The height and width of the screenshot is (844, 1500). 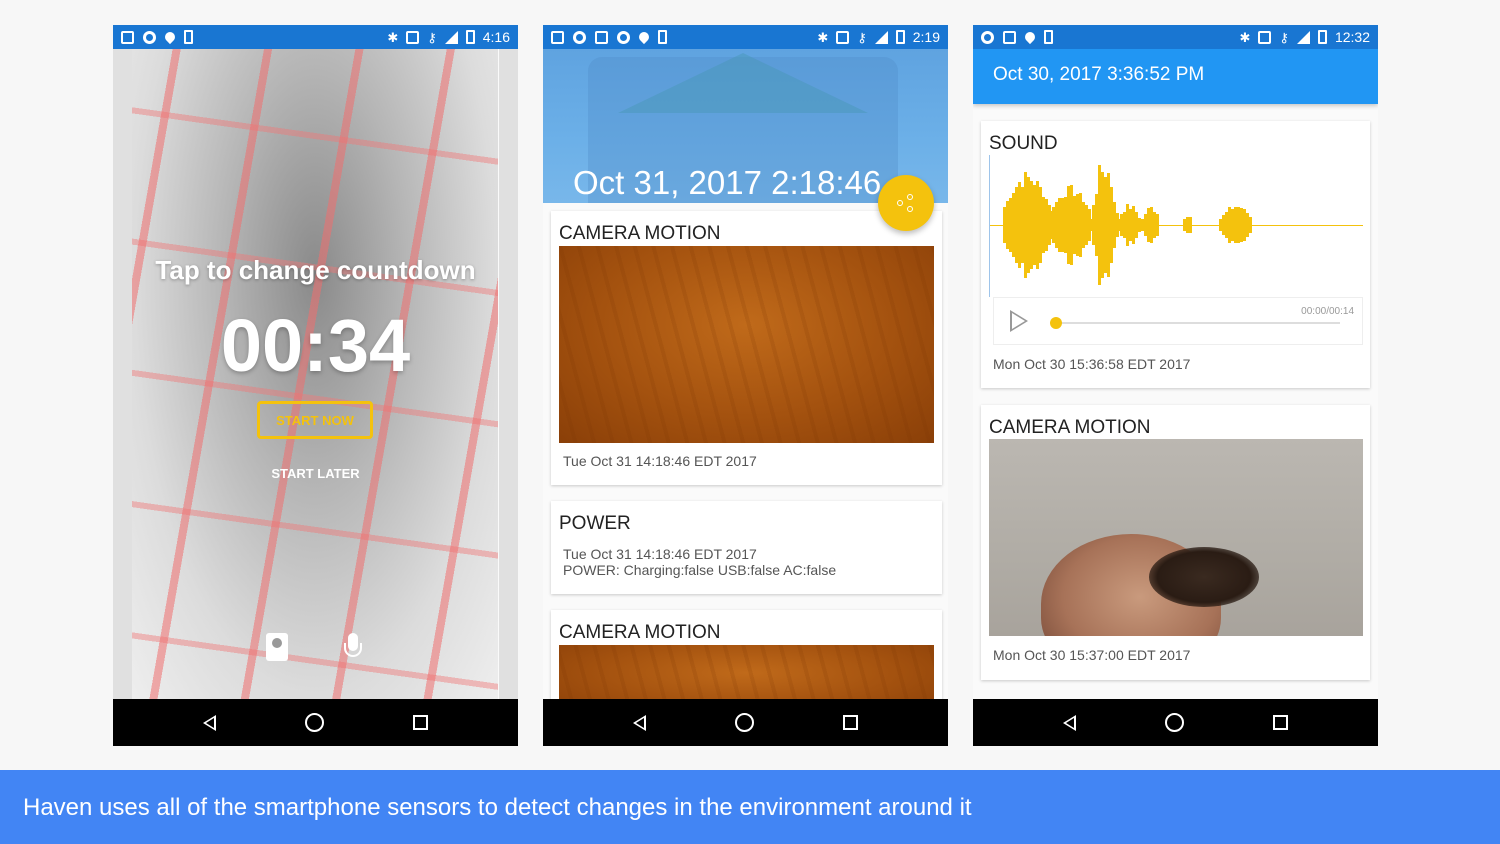 What do you see at coordinates (601, 37) in the screenshot?
I see `calendar-icon` at bounding box center [601, 37].